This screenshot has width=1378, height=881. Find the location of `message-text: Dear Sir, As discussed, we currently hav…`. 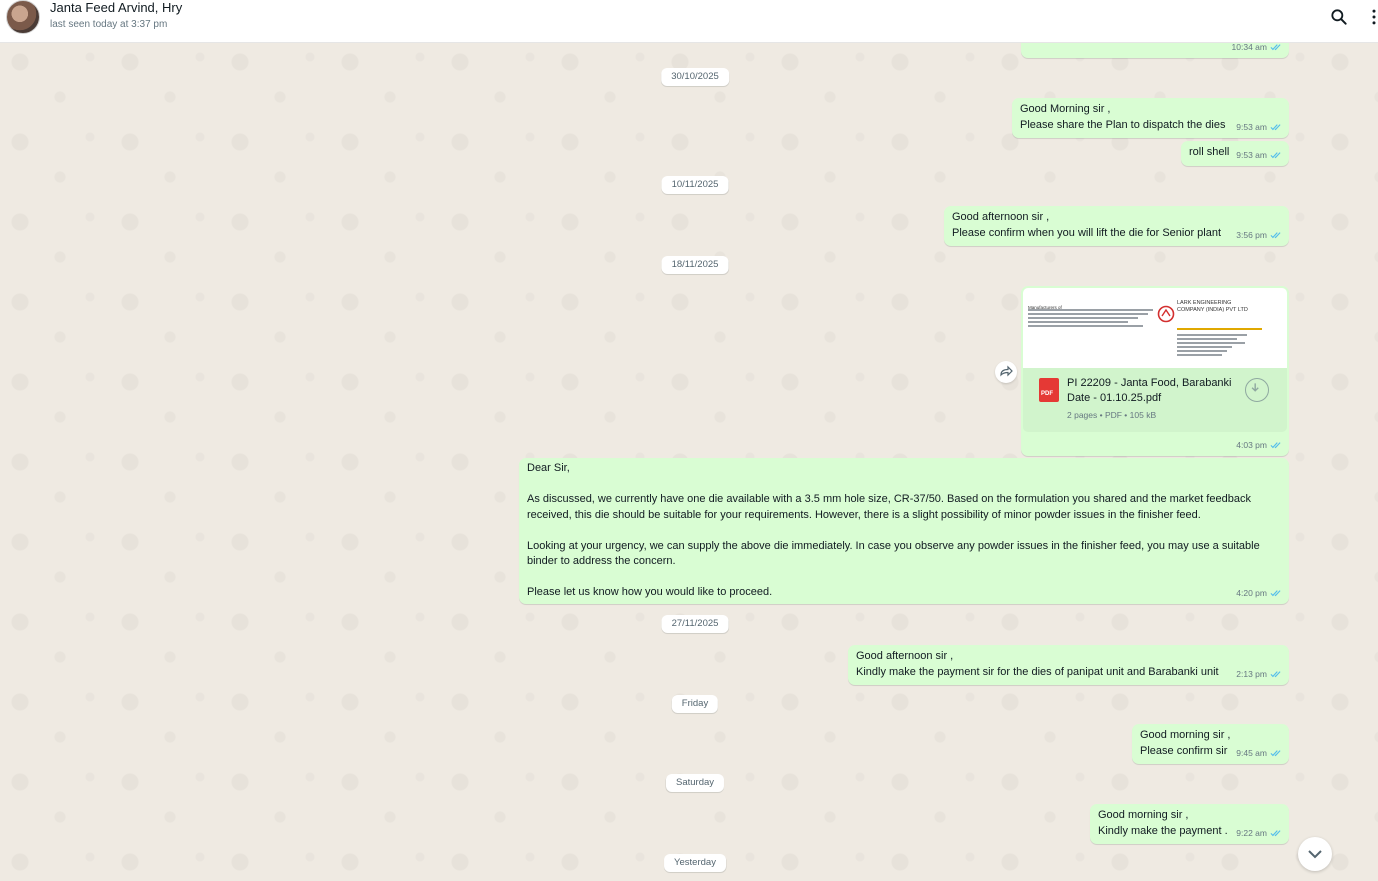

message-text: Dear Sir, As discussed, we currently hav… is located at coordinates (893, 530).